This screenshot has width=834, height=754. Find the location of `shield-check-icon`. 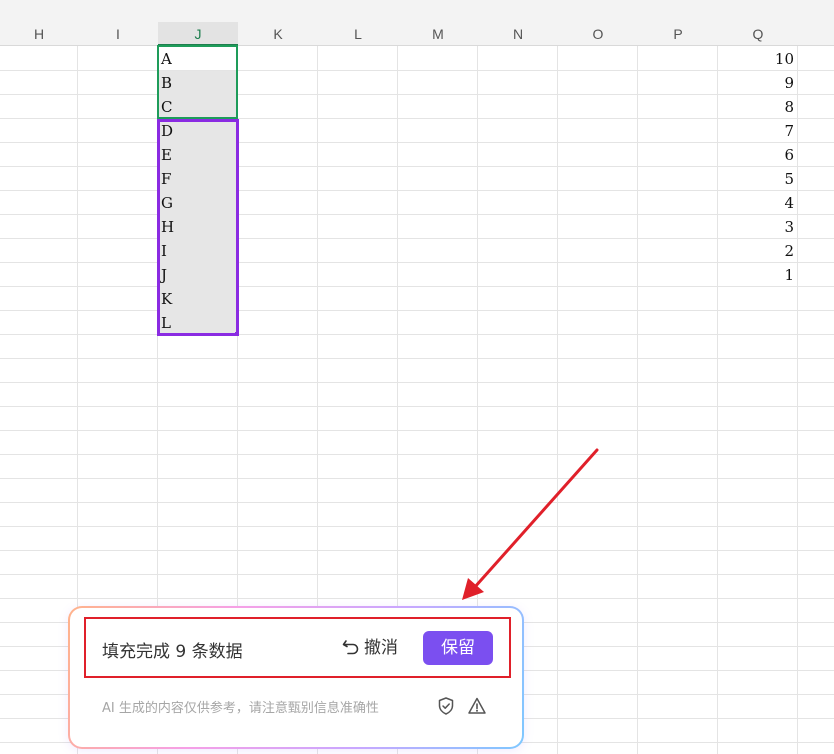

shield-check-icon is located at coordinates (446, 706).